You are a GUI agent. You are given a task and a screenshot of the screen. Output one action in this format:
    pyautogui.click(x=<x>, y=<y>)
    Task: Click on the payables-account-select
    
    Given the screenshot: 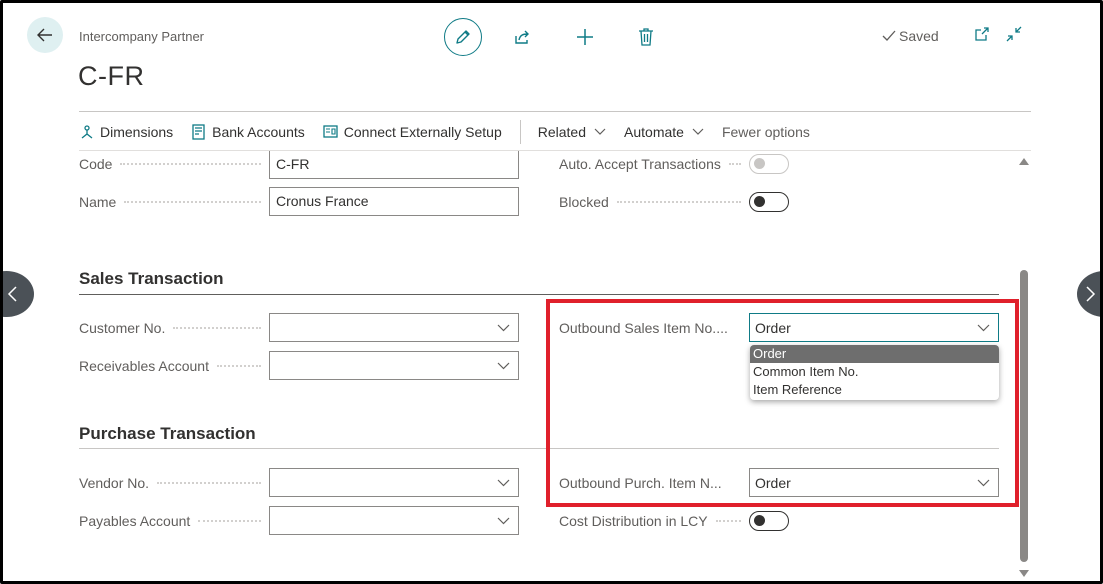 What is the action you would take?
    pyautogui.click(x=394, y=520)
    